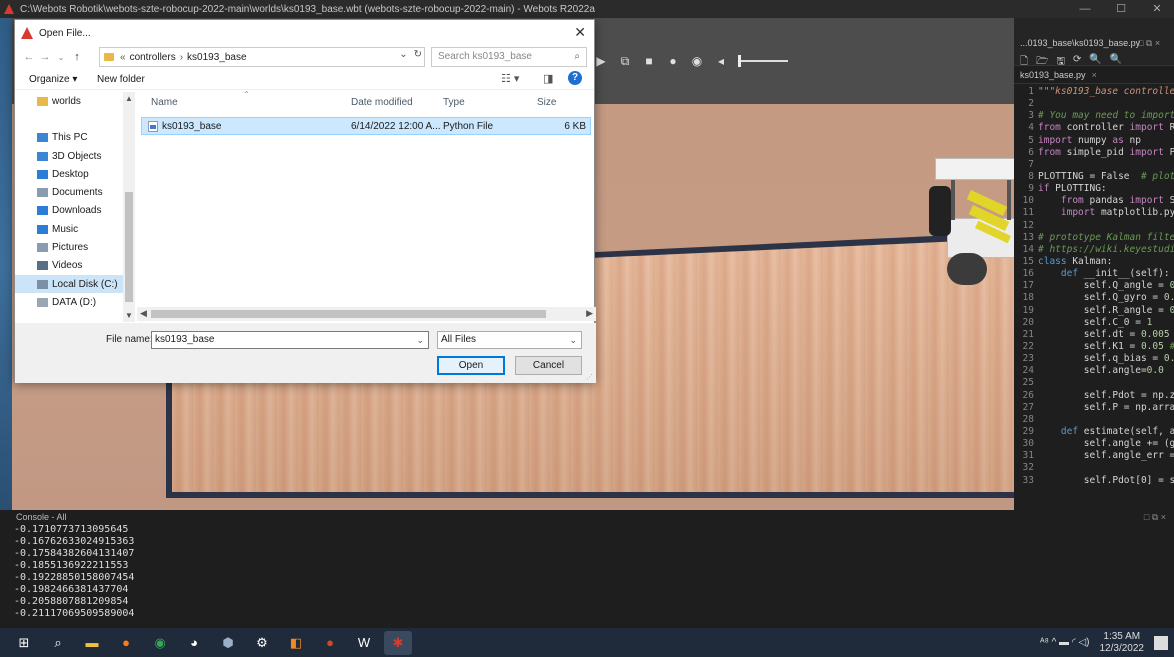 Image resolution: width=1174 pixels, height=657 pixels. I want to click on search-input: Search ks0193_base ⌕, so click(509, 57).